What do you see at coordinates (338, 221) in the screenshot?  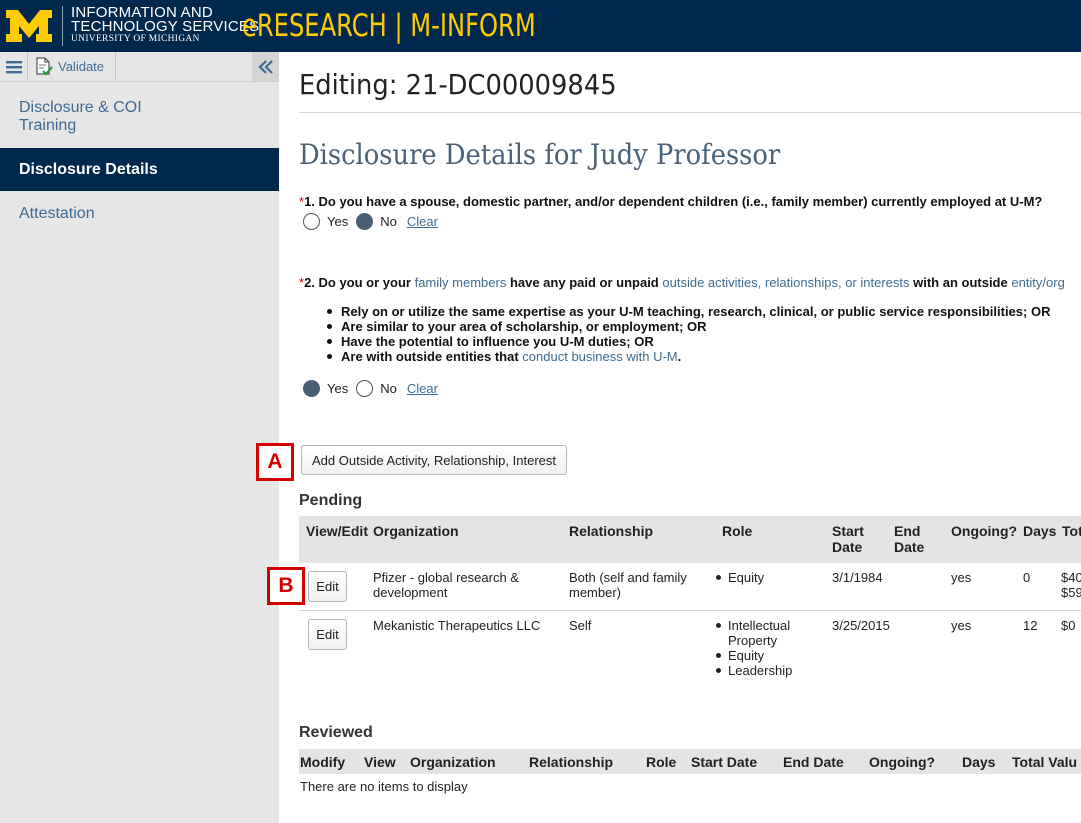 I see `q1-yes-label: Yes` at bounding box center [338, 221].